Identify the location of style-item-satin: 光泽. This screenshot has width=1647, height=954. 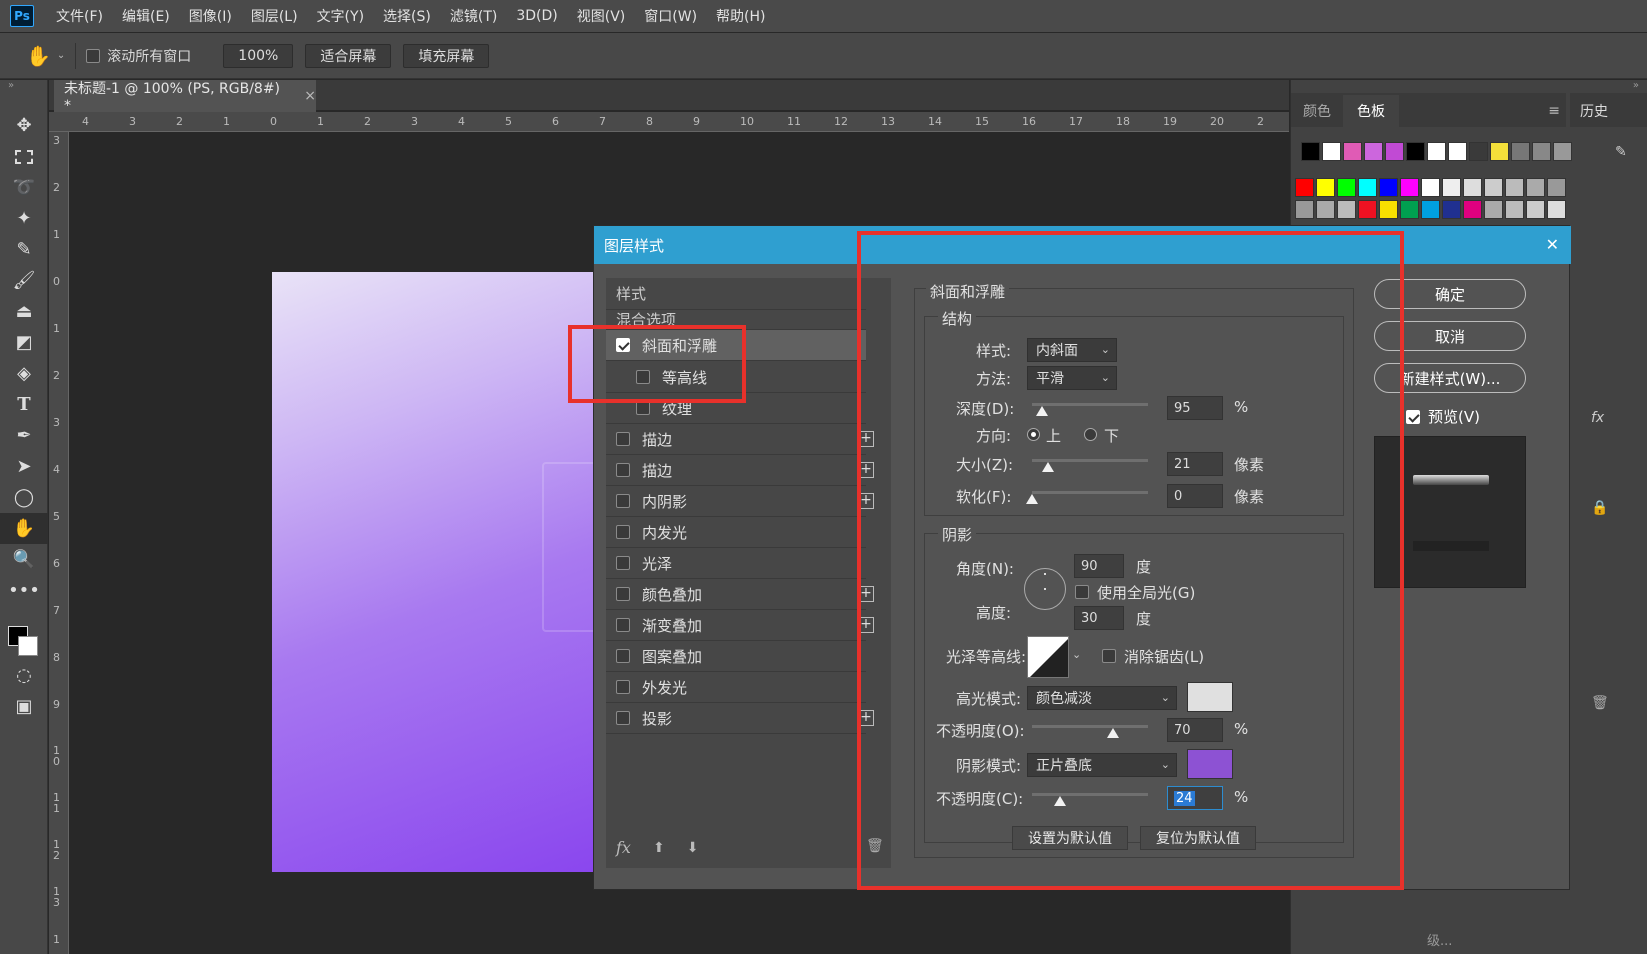
(736, 563).